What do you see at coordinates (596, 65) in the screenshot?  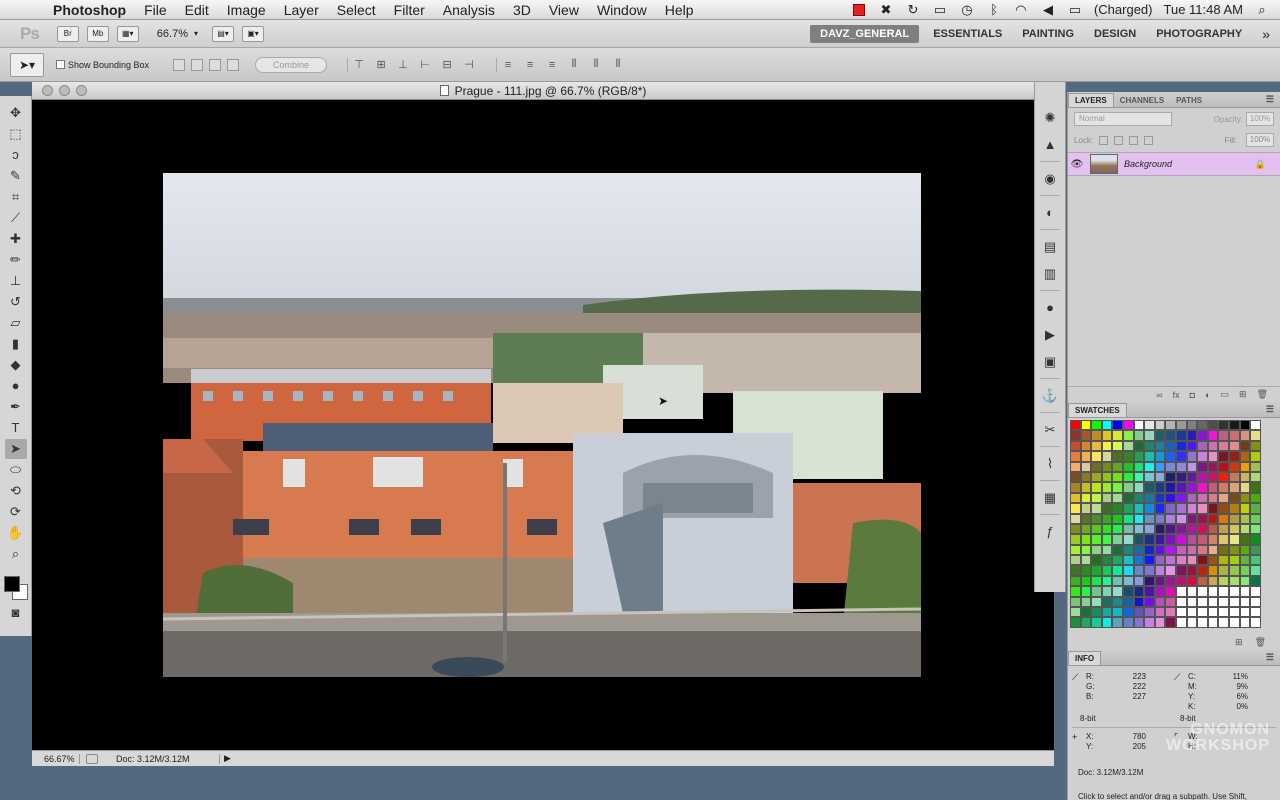 I see `distribute-hcenter-icon: ⦀` at bounding box center [596, 65].